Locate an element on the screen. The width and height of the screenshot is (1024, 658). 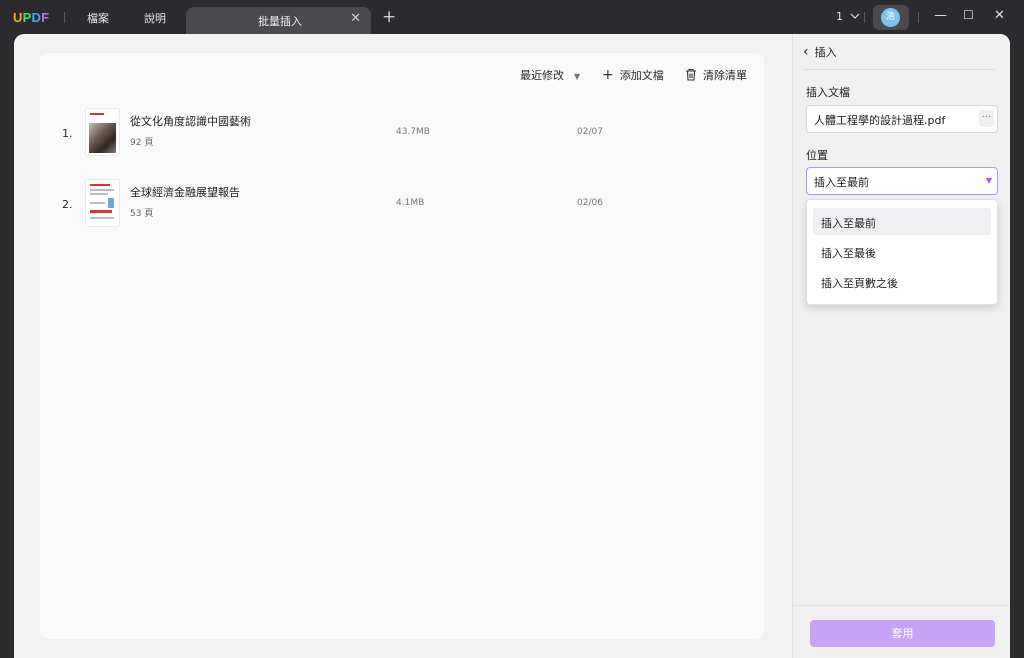
updf-logo: UPDF is located at coordinates (31, 17).